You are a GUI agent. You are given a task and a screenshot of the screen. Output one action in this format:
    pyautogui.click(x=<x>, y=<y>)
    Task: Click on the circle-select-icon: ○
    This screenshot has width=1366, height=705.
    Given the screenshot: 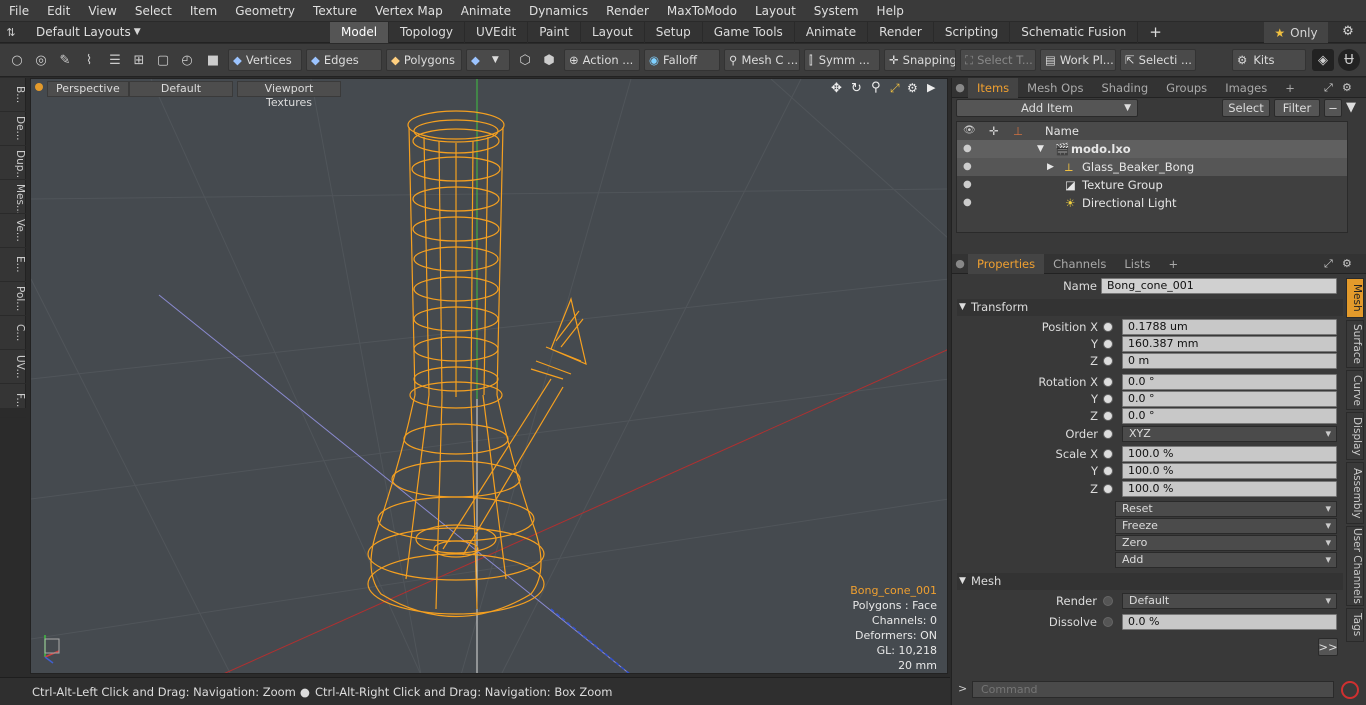 What is the action you would take?
    pyautogui.click(x=17, y=60)
    